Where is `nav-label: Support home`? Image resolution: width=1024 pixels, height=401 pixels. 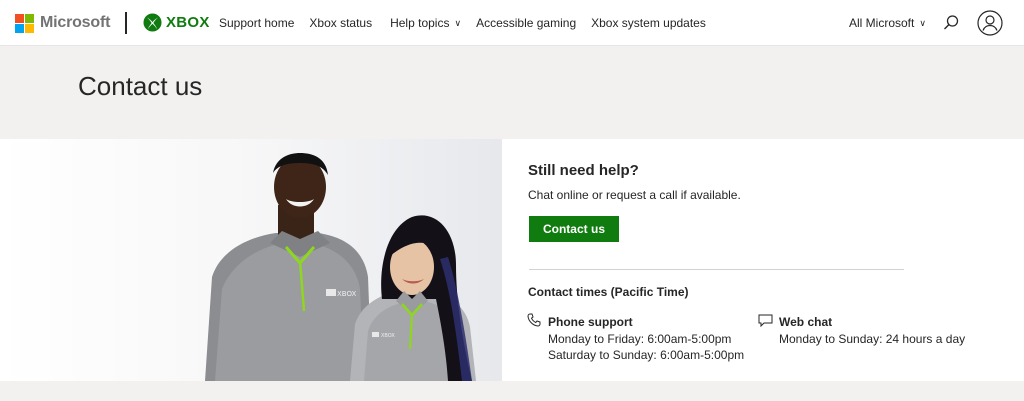
nav-label: Support home is located at coordinates (257, 23).